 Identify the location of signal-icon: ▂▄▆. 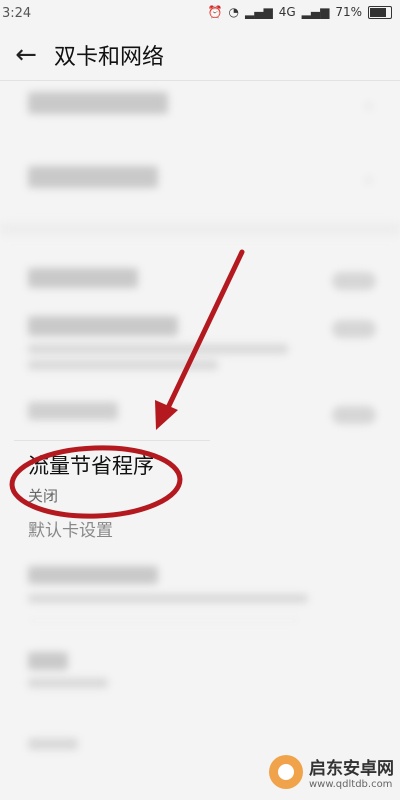
(259, 12).